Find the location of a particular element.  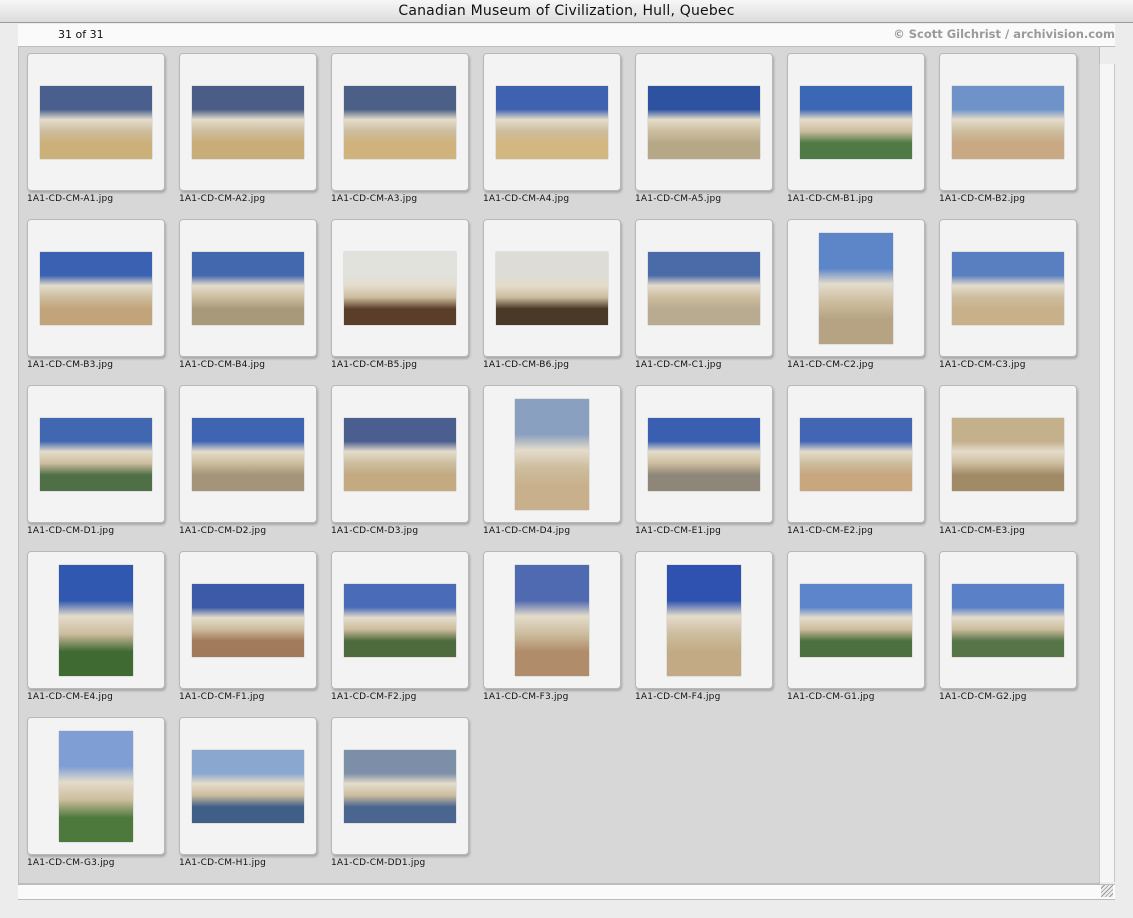

thumbnail-item: 1A1-CD-CM-F4.jpg is located at coordinates (702, 625).